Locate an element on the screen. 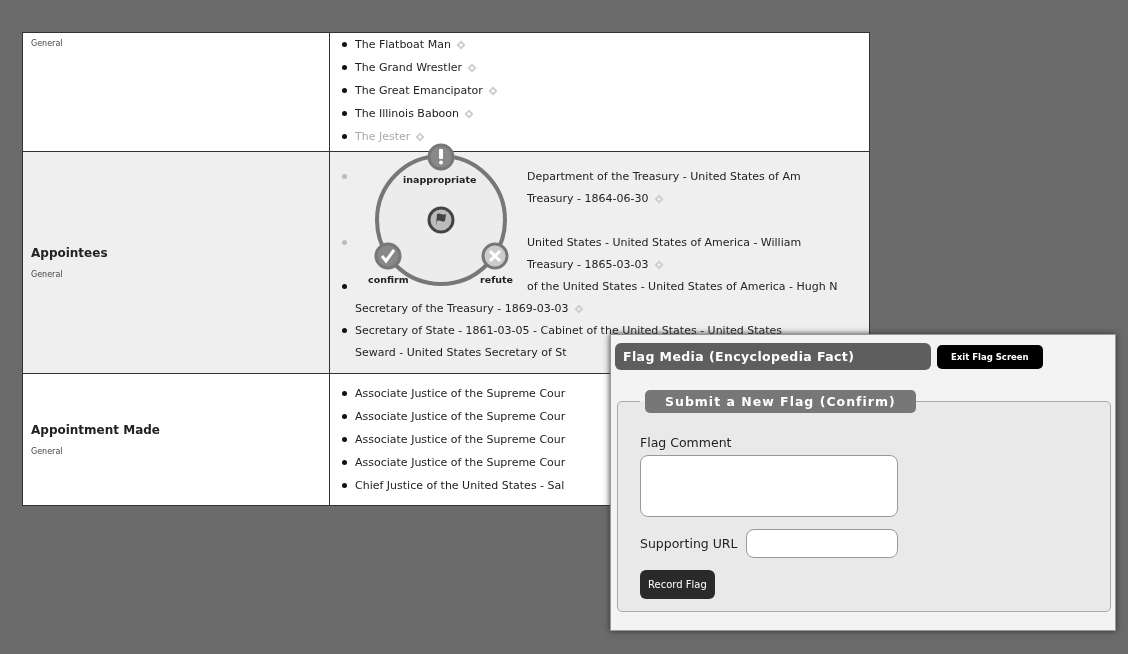 The height and width of the screenshot is (654, 1128). list-item-text: The Grand Wrestler is located at coordinates (408, 67).